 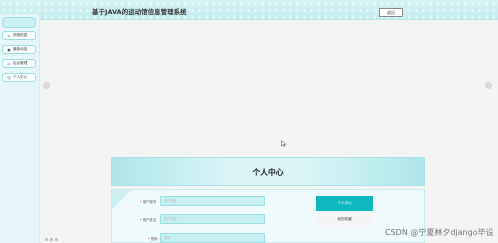 I want to click on circle-icon: ●, so click(x=9, y=49).